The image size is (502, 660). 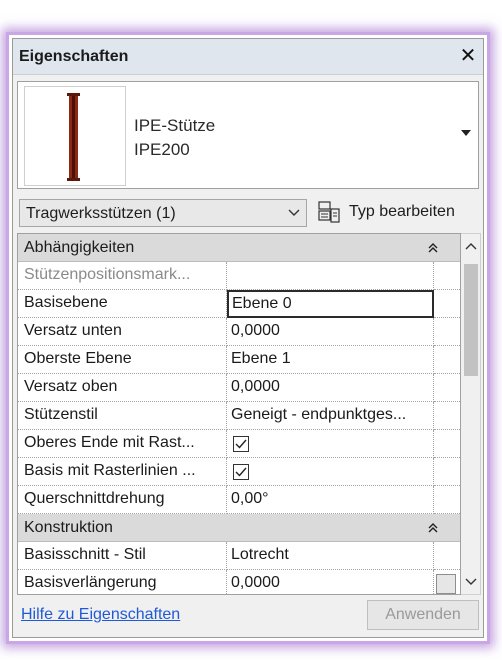 I want to click on instance-filter-dropdown: Tragwerksstützen (1), so click(x=163, y=213).